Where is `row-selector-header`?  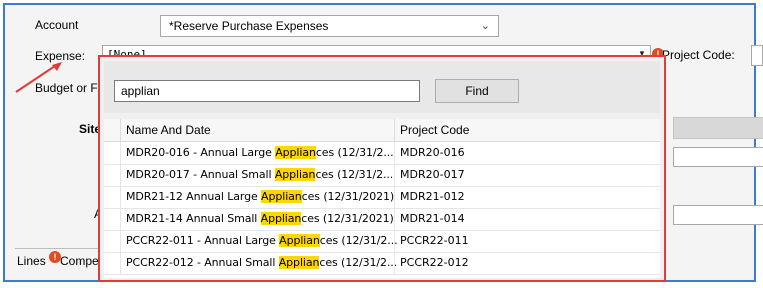
row-selector-header is located at coordinates (112, 130).